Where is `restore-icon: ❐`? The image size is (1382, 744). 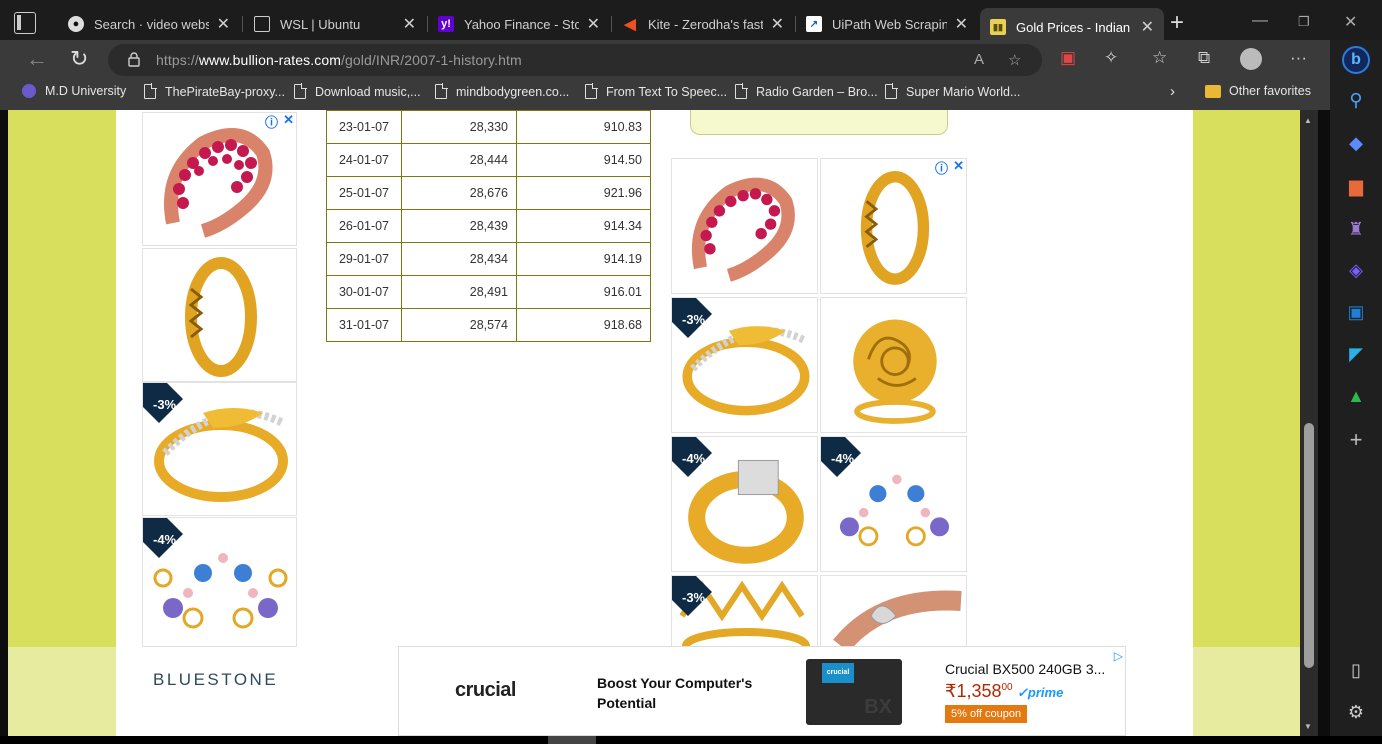
restore-icon: ❐ is located at coordinates (1304, 22).